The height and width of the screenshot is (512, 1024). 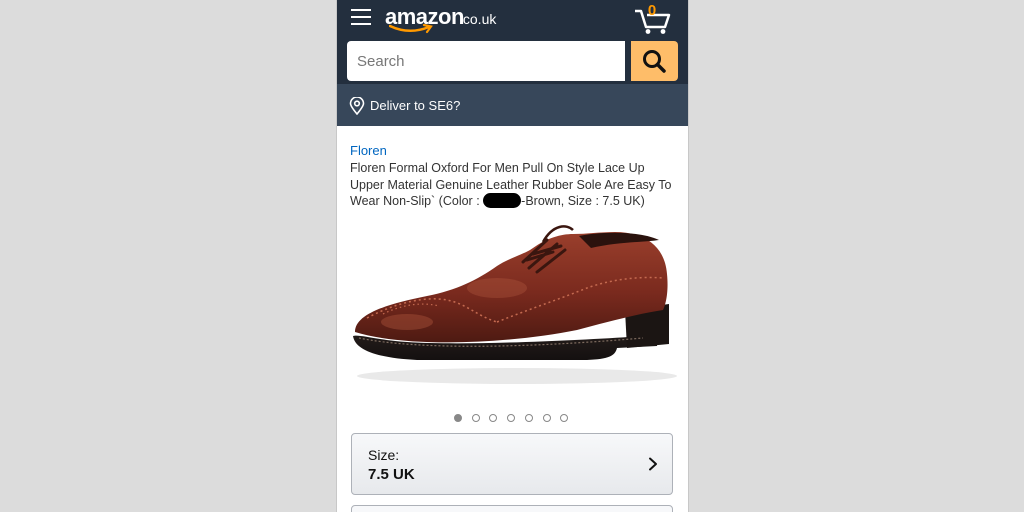 I want to click on logo-domain: .co.uk, so click(x=478, y=19).